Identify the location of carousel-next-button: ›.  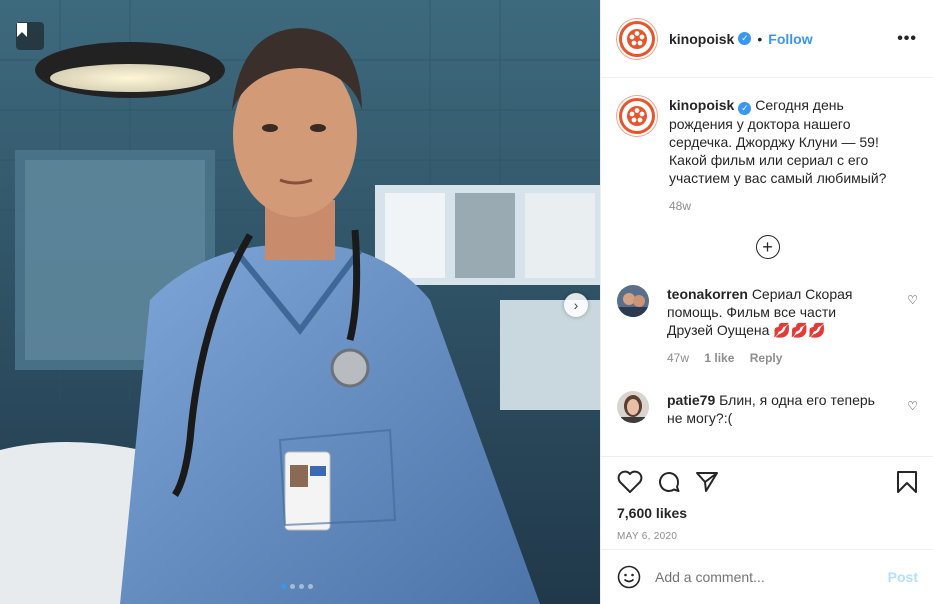
(576, 305).